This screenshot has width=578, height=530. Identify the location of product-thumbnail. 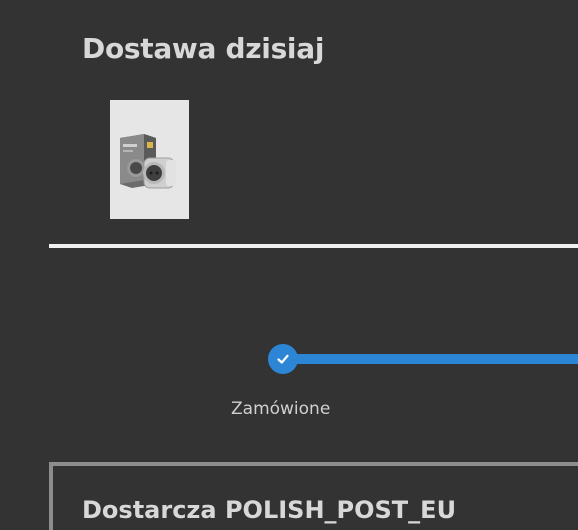
(149, 159).